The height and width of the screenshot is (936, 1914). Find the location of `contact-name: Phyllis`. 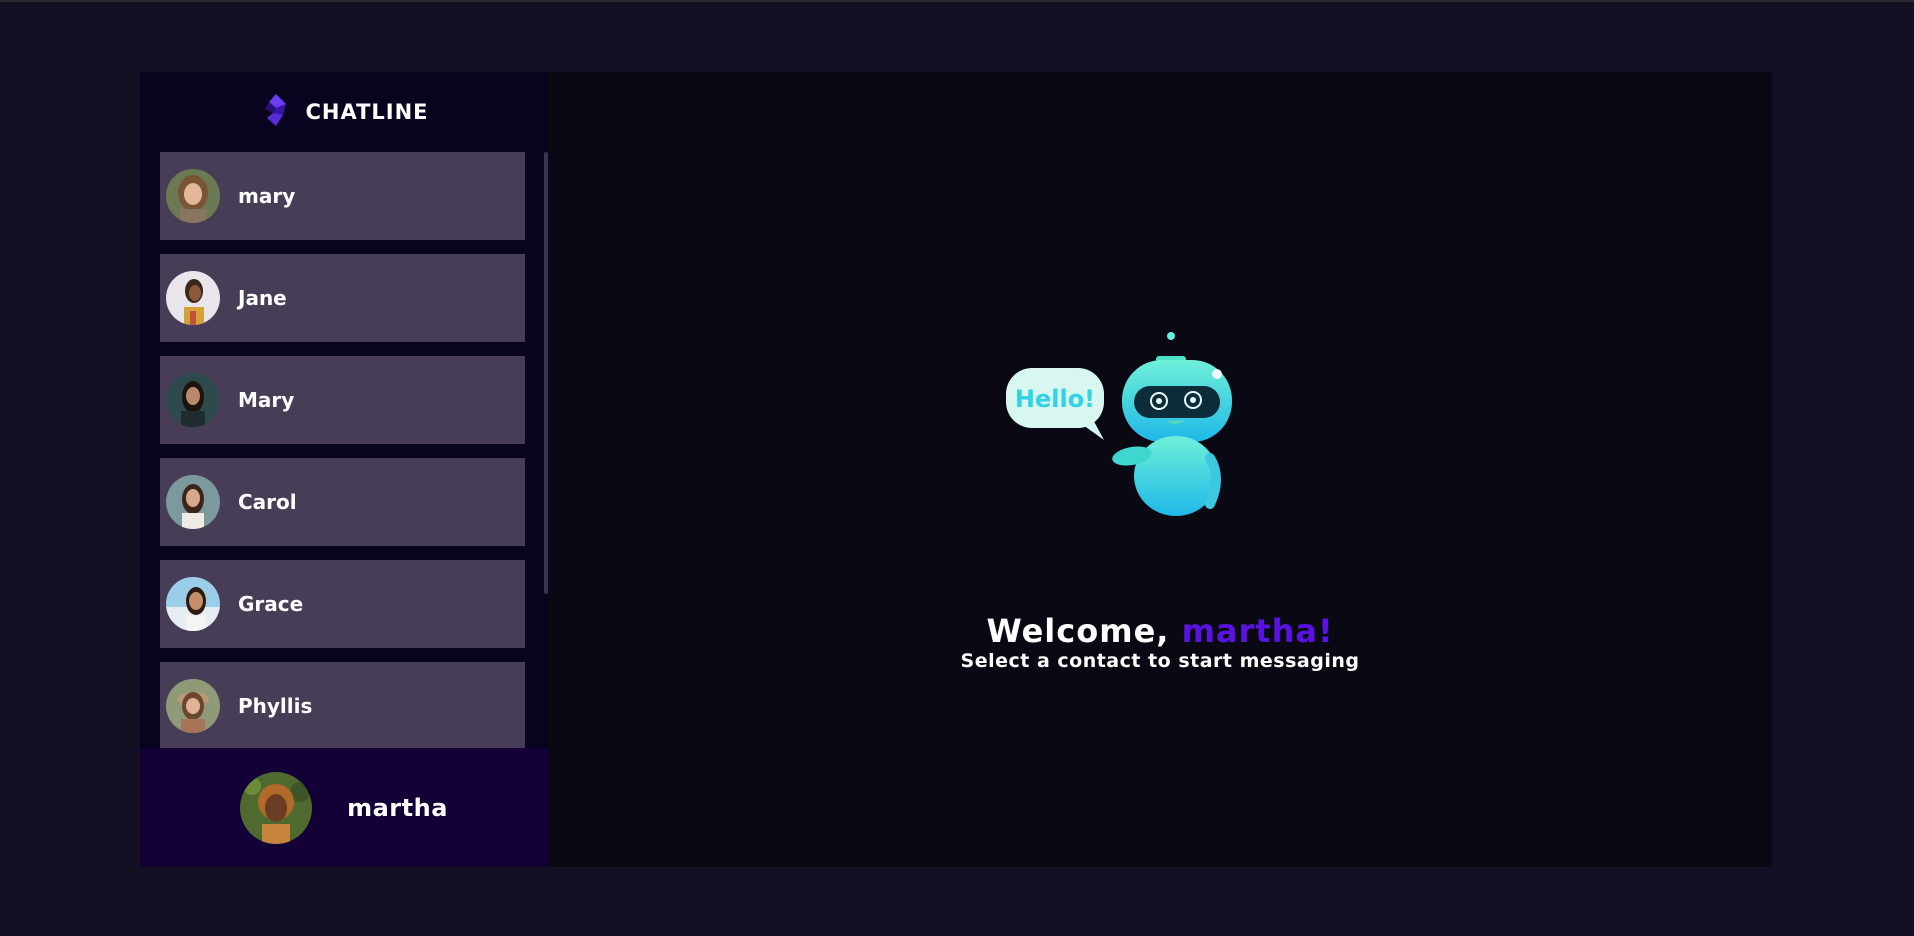

contact-name: Phyllis is located at coordinates (275, 706).